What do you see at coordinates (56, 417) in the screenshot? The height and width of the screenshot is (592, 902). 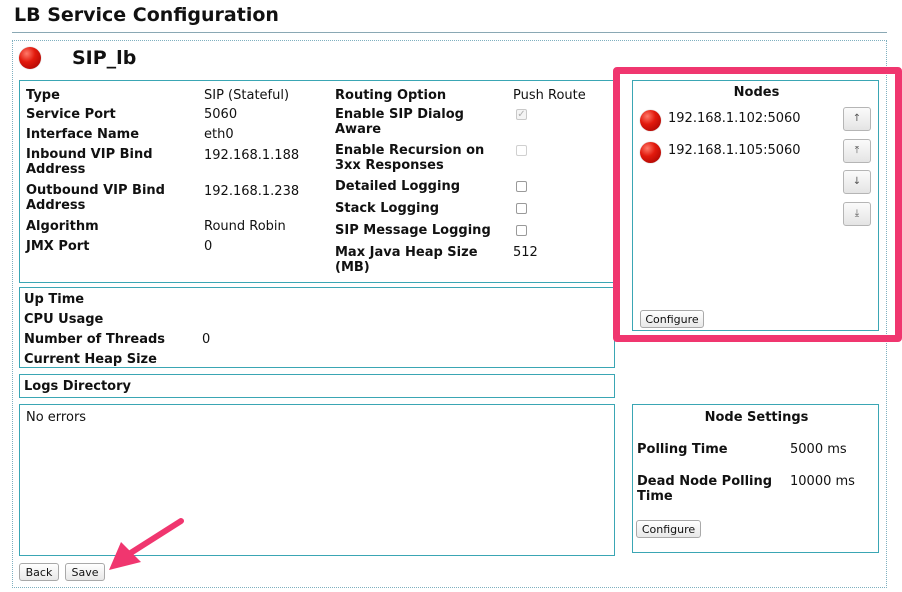 I see `errors-text: No errors` at bounding box center [56, 417].